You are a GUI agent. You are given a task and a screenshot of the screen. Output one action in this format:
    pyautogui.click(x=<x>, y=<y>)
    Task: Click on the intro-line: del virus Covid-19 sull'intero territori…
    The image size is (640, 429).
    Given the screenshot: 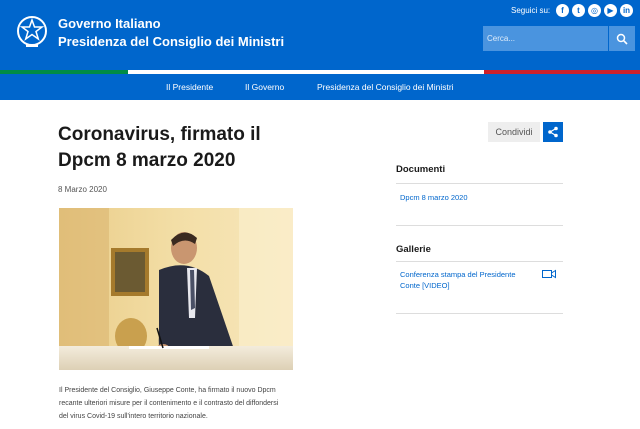 What is the action you would take?
    pyautogui.click(x=133, y=416)
    